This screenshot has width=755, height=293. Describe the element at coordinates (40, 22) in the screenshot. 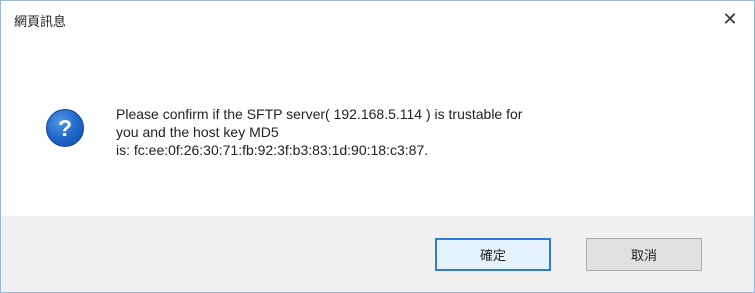

I see `dialog-title: 網頁訊息` at that location.